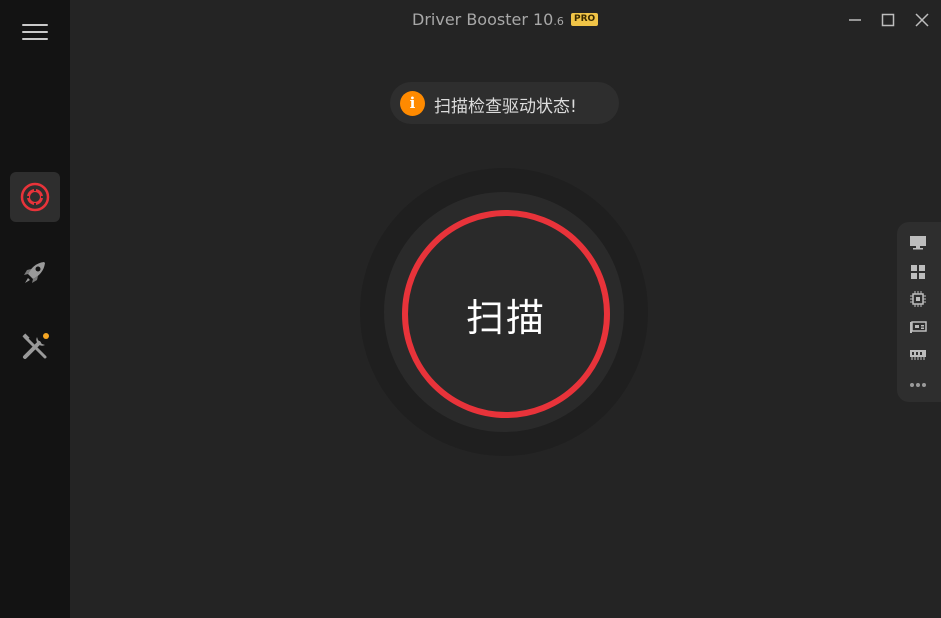 The image size is (941, 618). I want to click on memory-icon, so click(918, 355).